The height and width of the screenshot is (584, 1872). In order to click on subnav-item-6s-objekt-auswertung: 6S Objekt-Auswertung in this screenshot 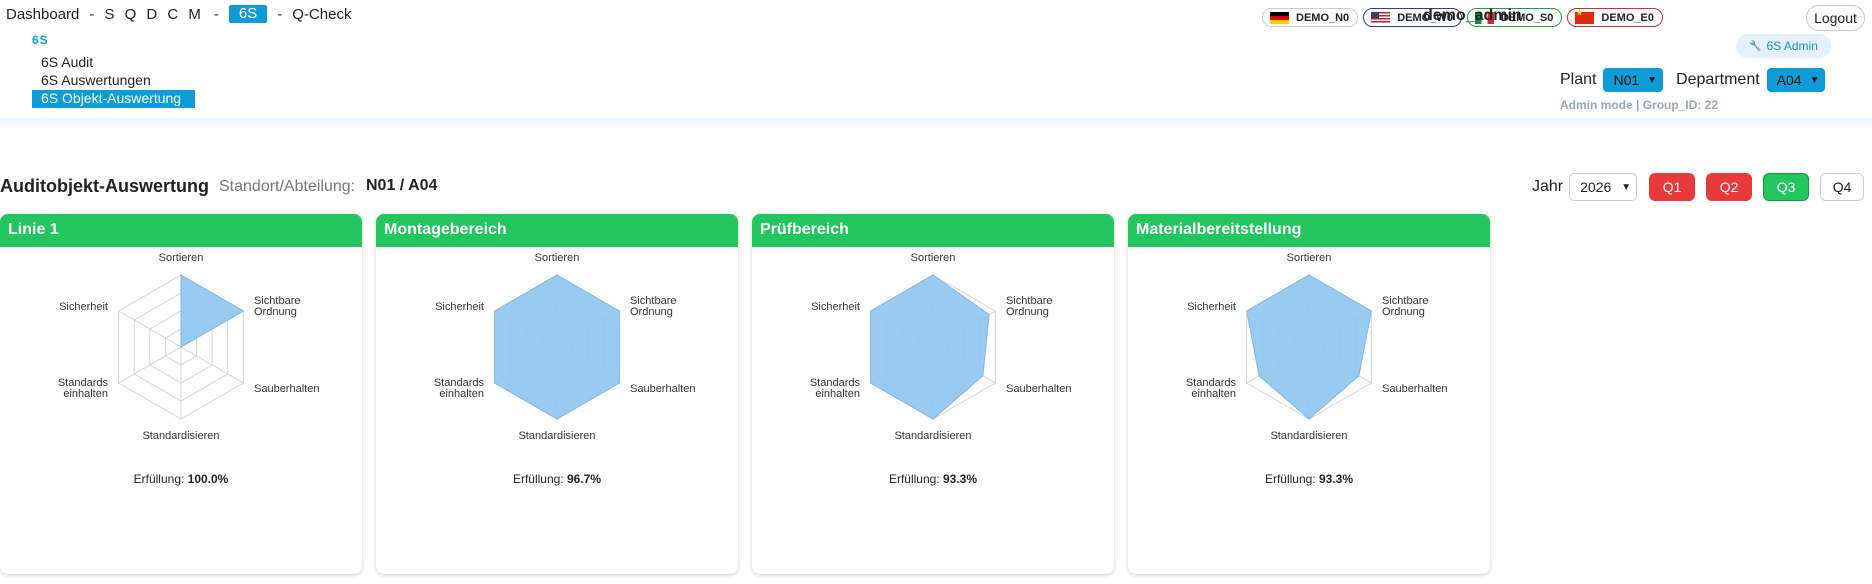, I will do `click(113, 99)`.